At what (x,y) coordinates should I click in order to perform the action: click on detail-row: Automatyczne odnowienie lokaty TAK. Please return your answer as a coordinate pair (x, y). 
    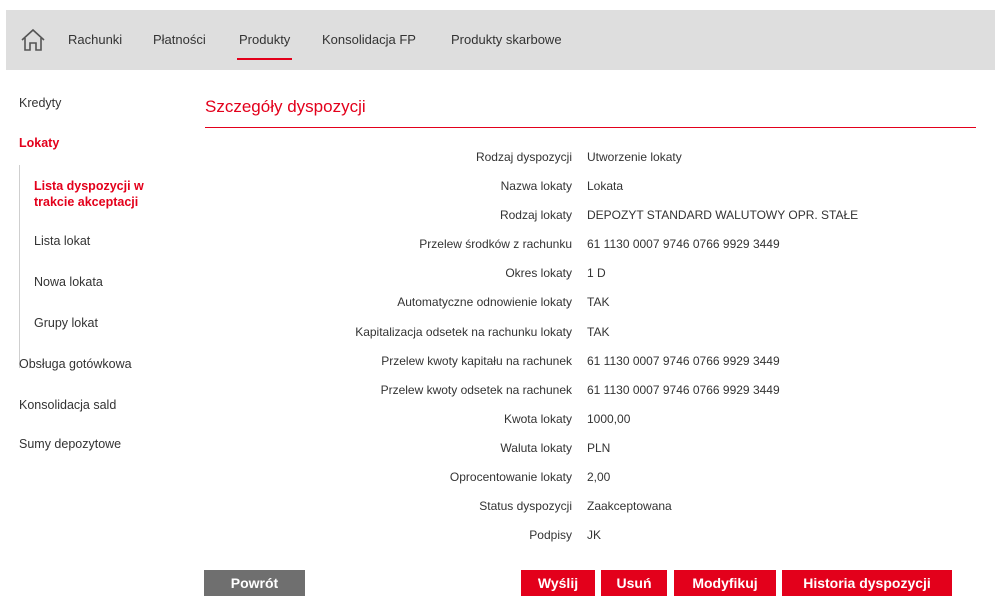
    Looking at the image, I should click on (590, 303).